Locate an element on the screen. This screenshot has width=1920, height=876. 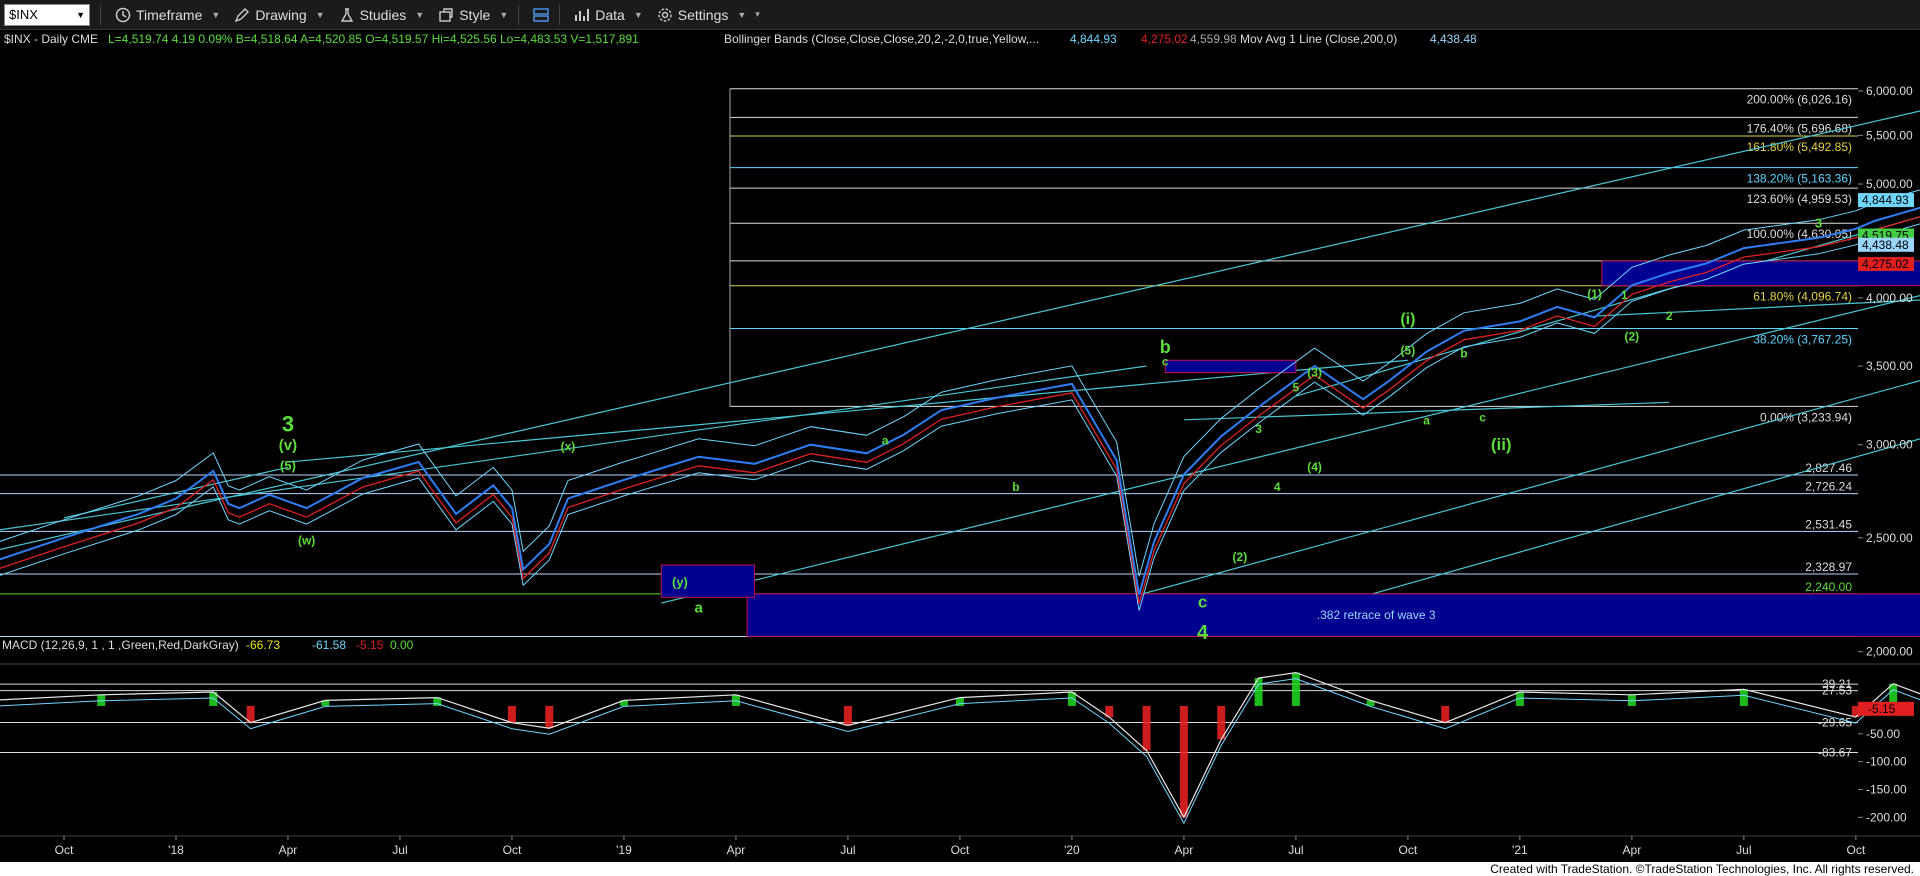
wave-label: (3) is located at coordinates (1314, 372).